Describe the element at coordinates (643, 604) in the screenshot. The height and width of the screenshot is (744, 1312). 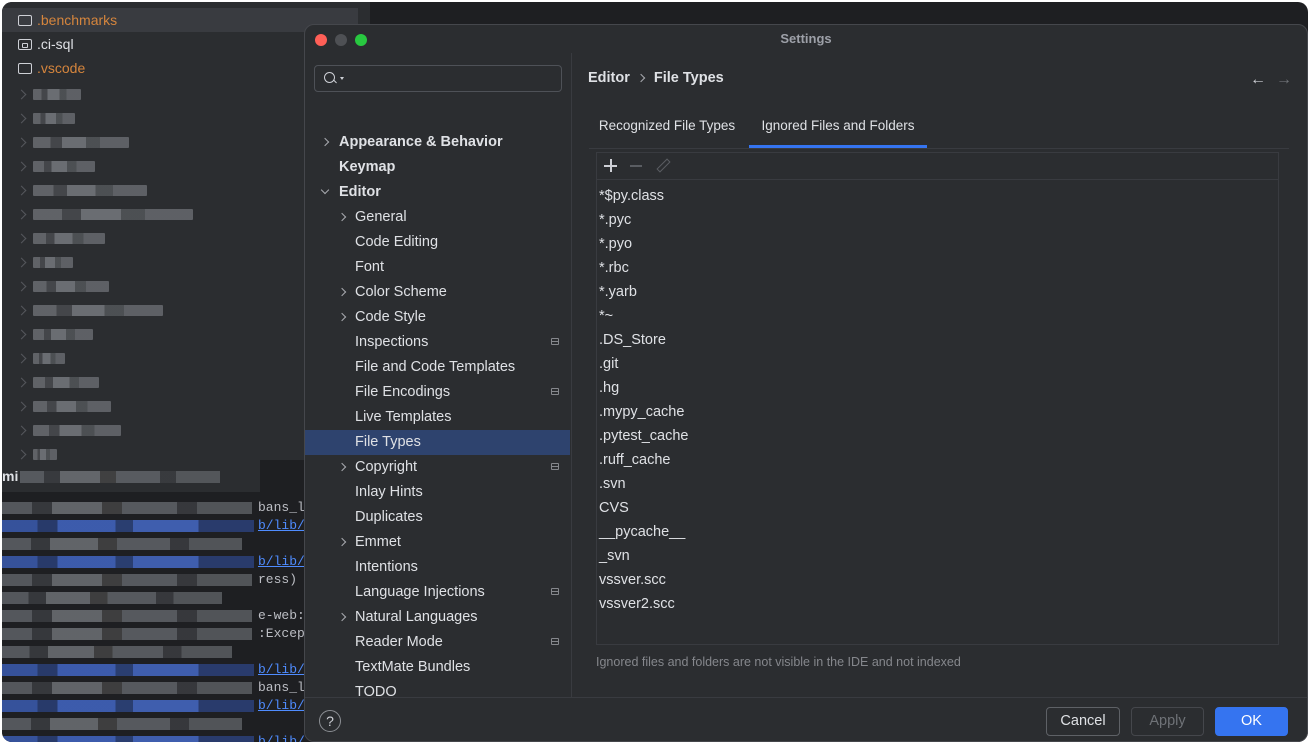
I see `ignored-entry: vssver2.scc` at that location.